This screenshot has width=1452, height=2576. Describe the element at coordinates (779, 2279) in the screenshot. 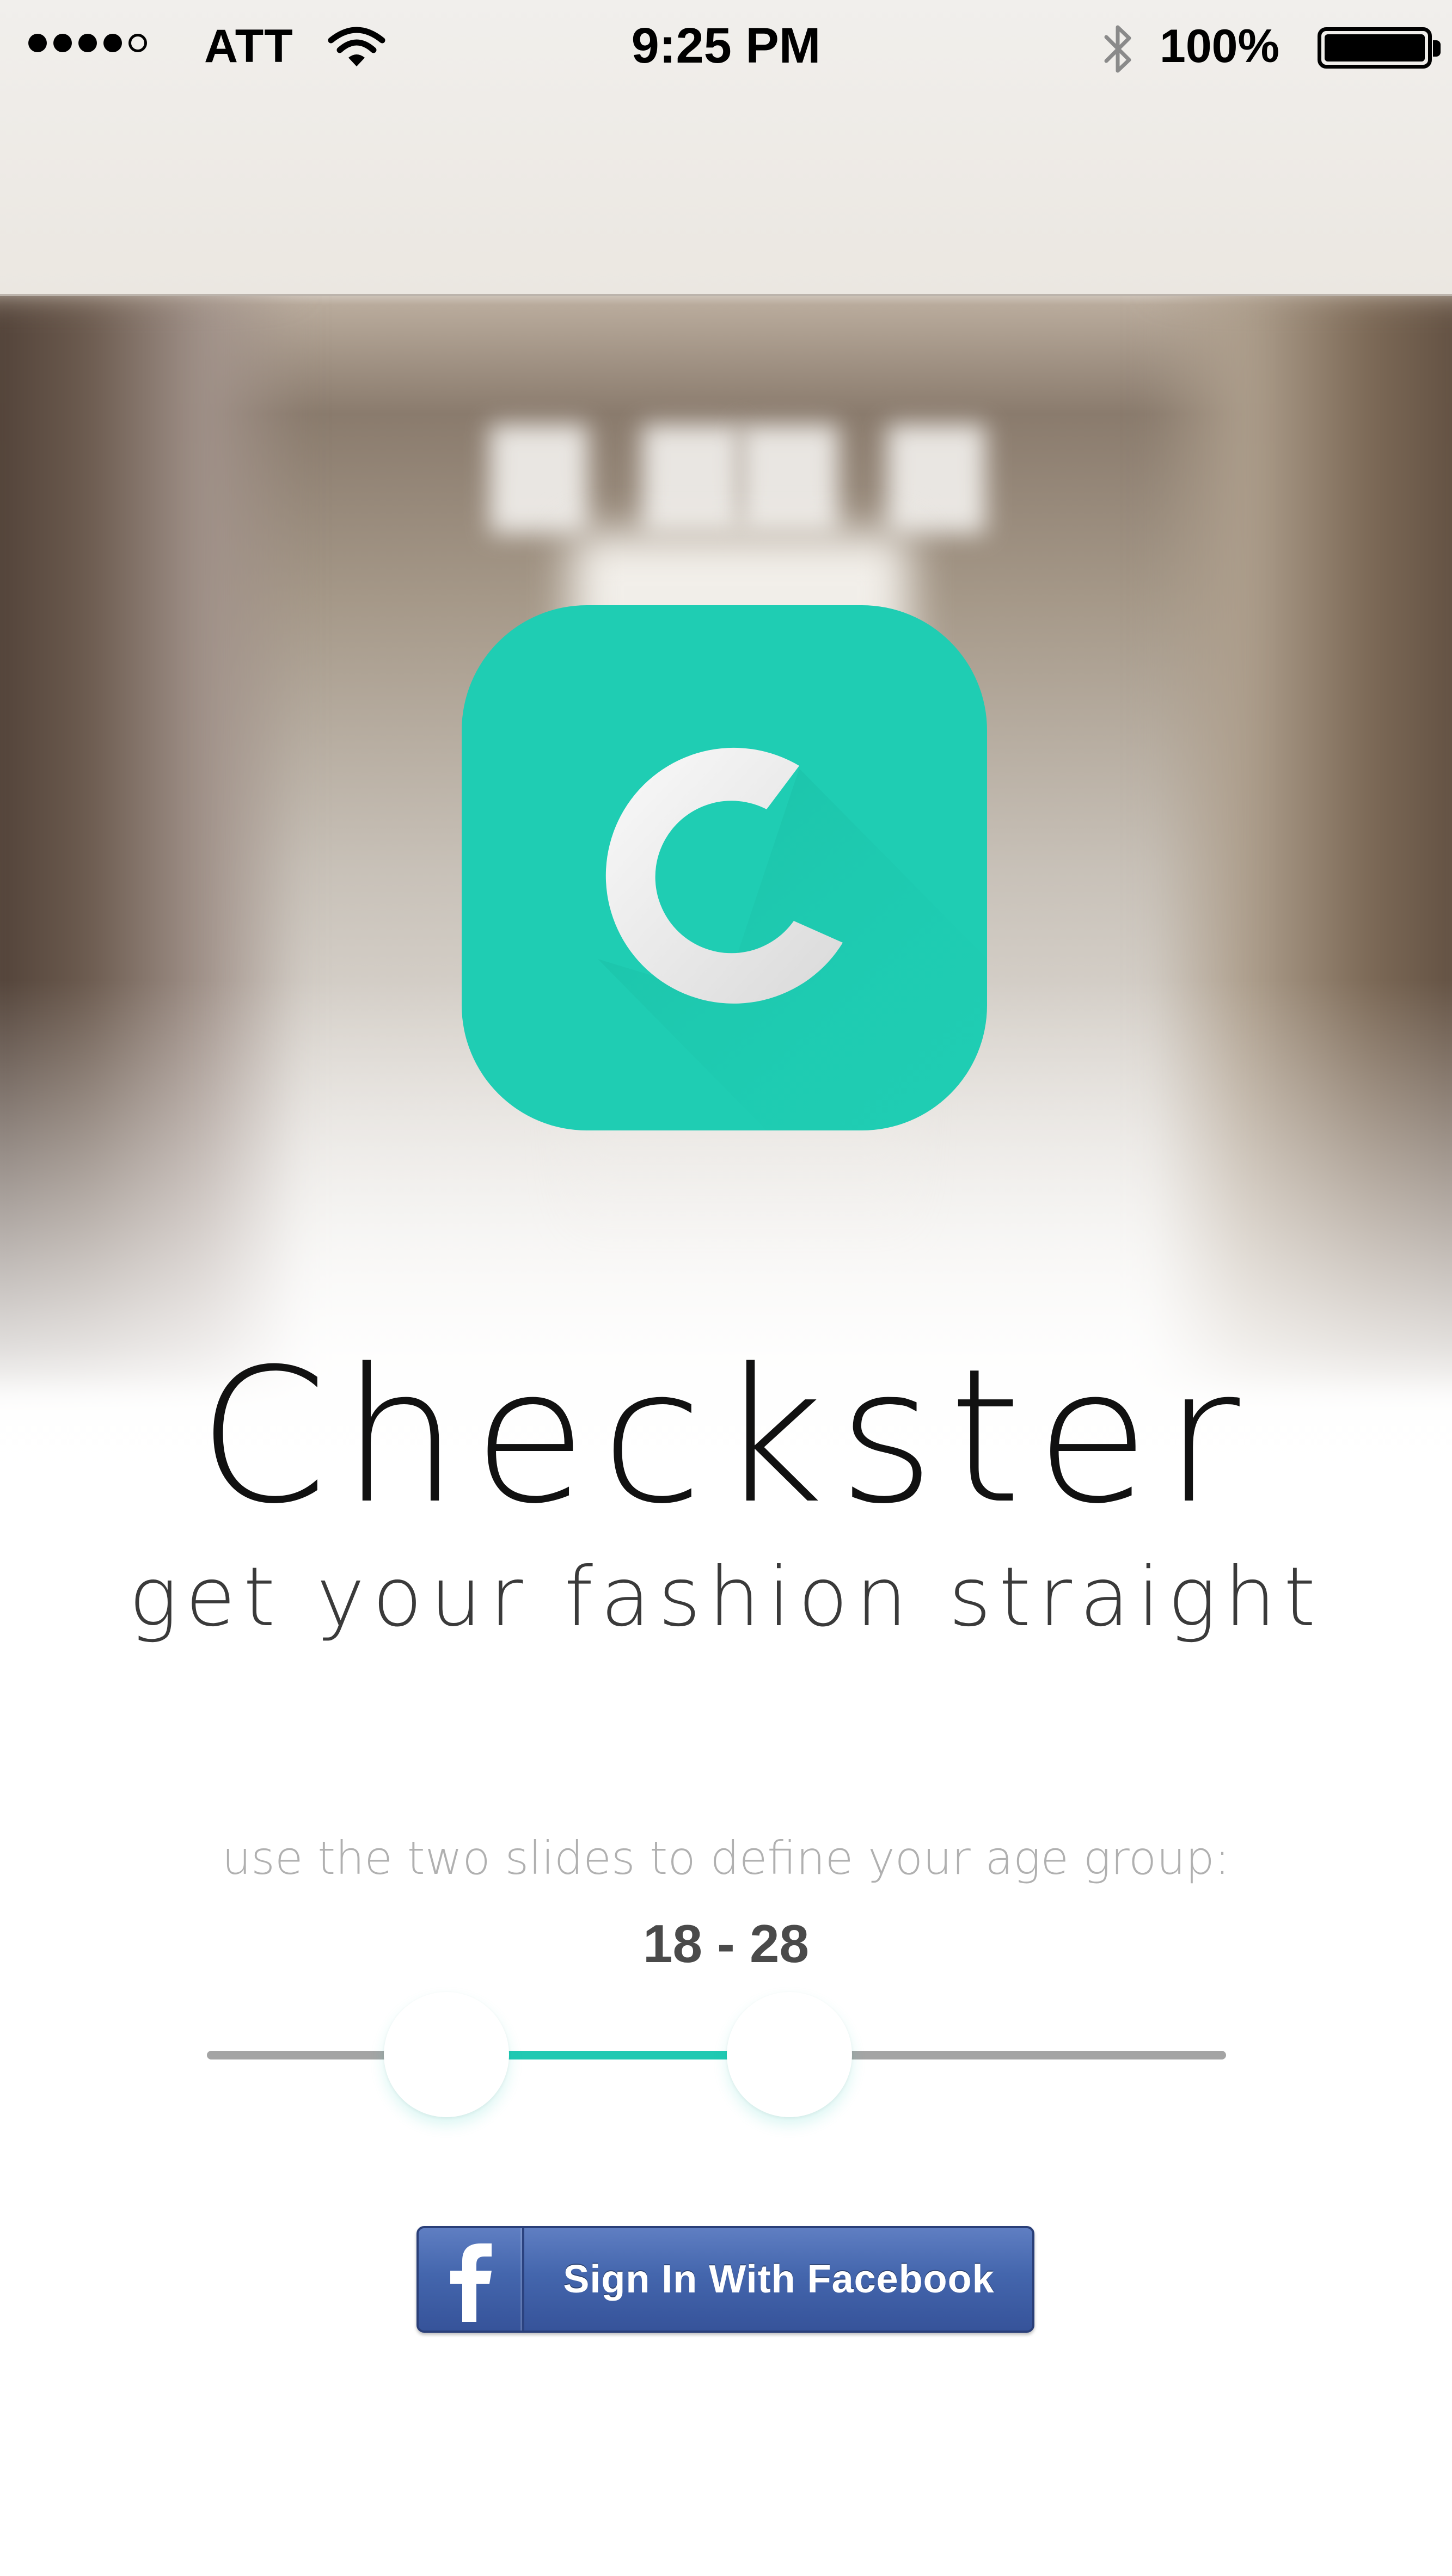

I see `facebook-button-label: Sign In With Facebook` at that location.